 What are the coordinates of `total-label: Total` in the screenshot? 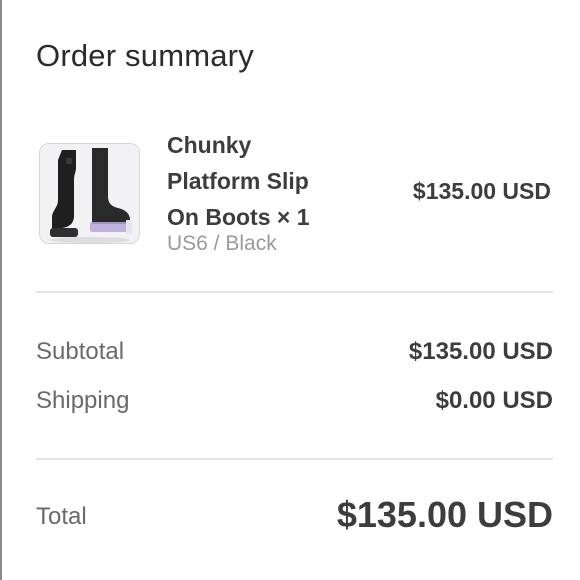 It's located at (61, 516).